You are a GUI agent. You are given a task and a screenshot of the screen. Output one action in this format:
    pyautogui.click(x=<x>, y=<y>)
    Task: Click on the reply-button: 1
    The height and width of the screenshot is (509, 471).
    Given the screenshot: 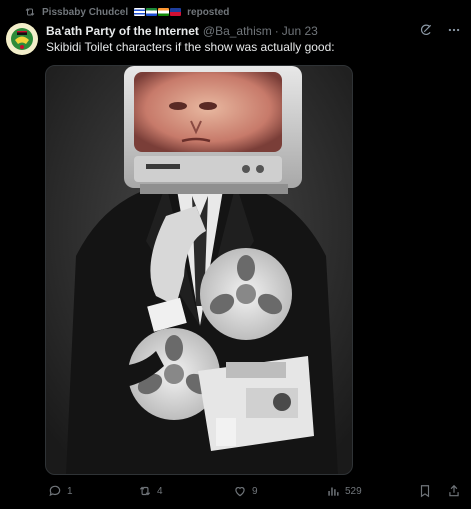 What is the action you would take?
    pyautogui.click(x=60, y=491)
    